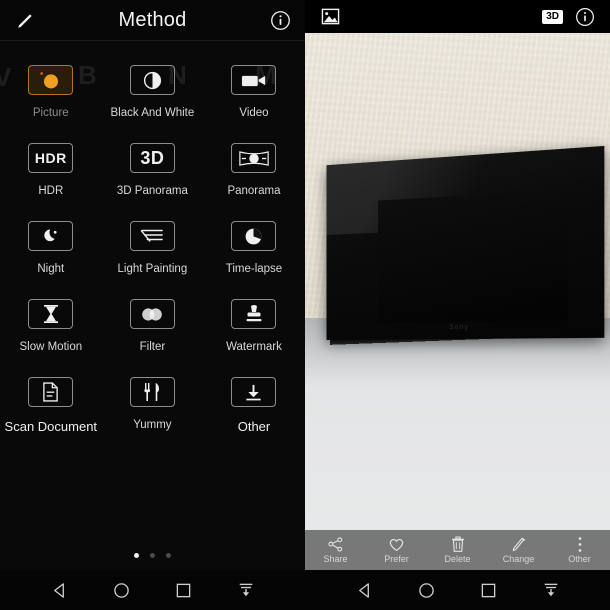 This screenshot has height=610, width=610. What do you see at coordinates (51, 411) in the screenshot?
I see `mode-item-scan-document: Scan Document` at bounding box center [51, 411].